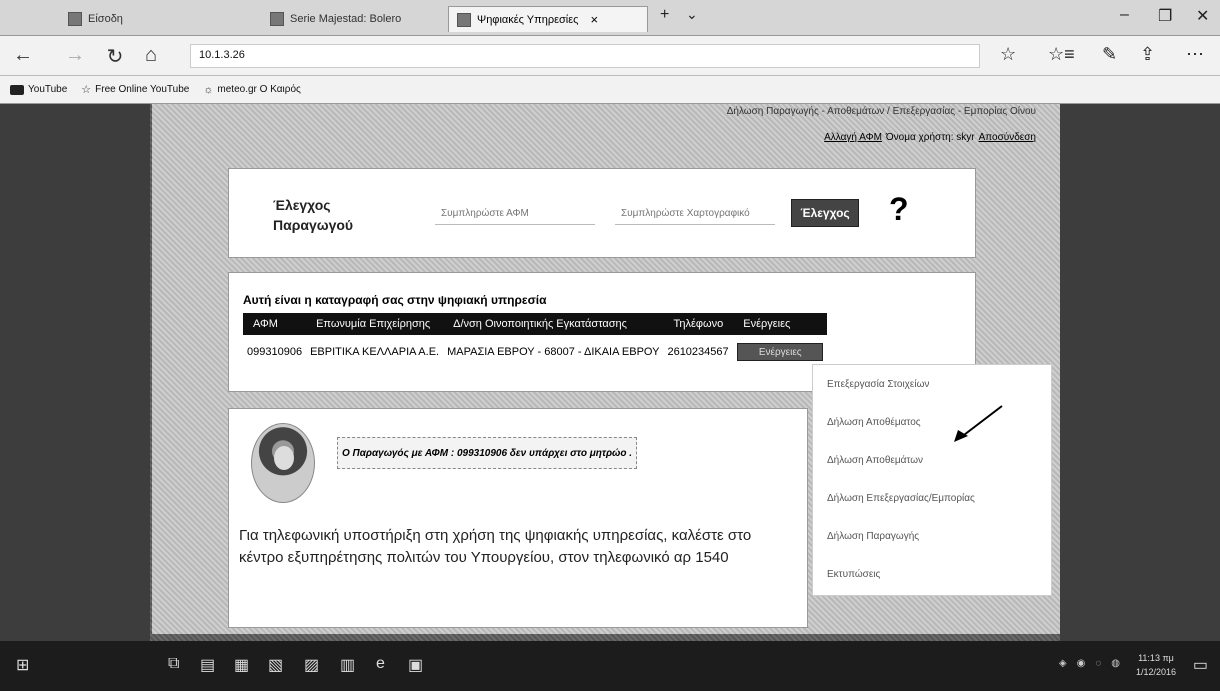 This screenshot has width=1220, height=691. I want to click on favorite-label: Free Online YouTube, so click(142, 89).